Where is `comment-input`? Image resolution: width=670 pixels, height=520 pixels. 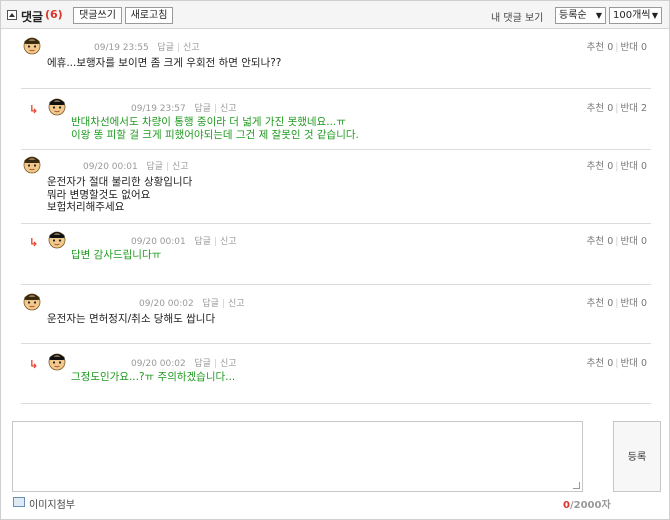 comment-input is located at coordinates (297, 456).